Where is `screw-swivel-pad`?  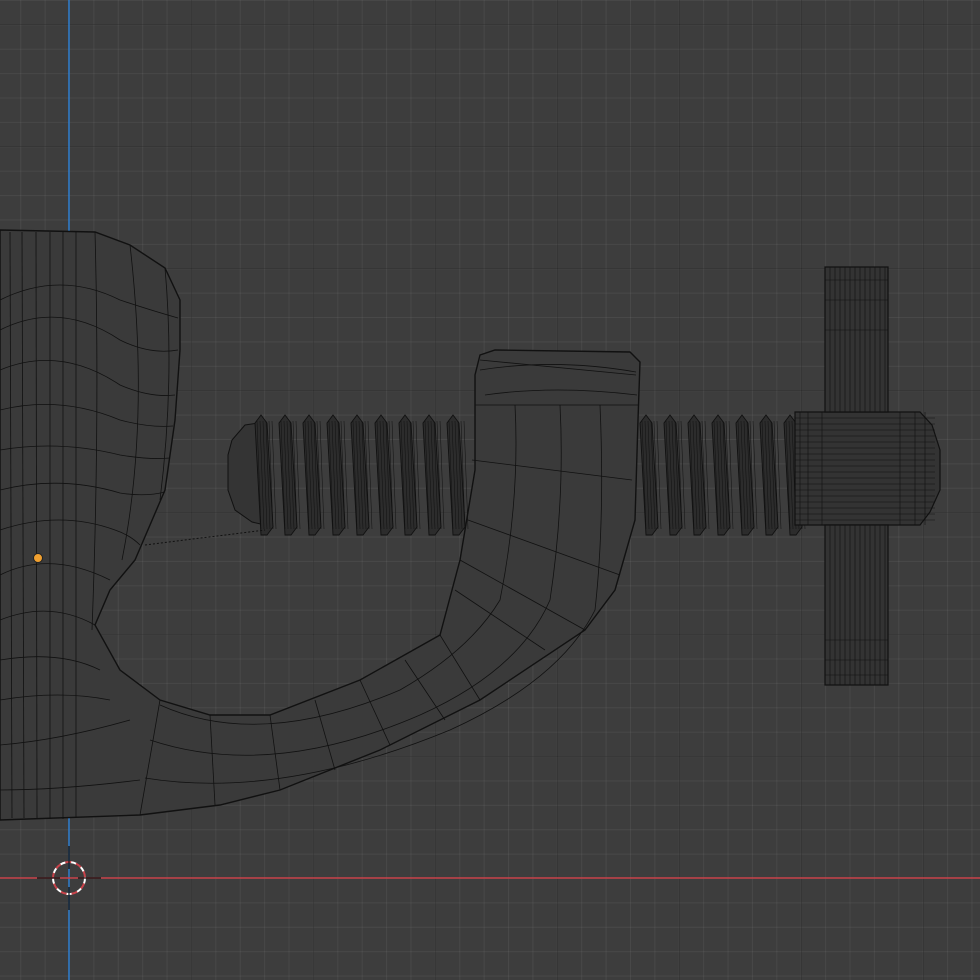
screw-swivel-pad is located at coordinates (867, 468).